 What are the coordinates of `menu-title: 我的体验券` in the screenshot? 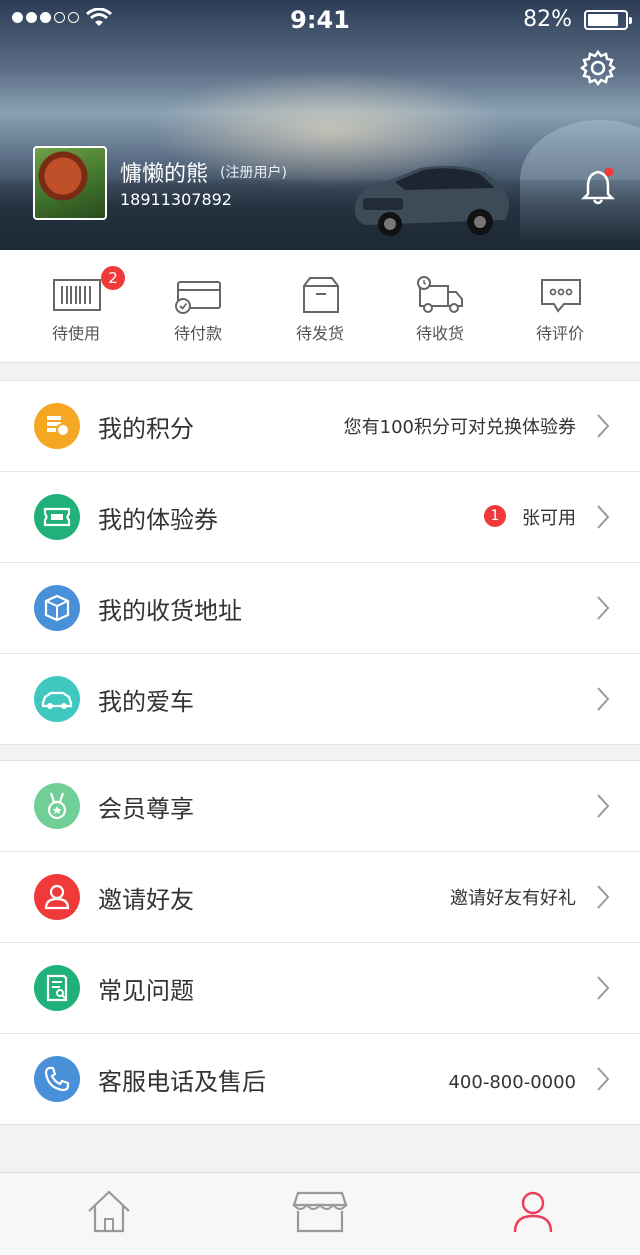 It's located at (158, 520).